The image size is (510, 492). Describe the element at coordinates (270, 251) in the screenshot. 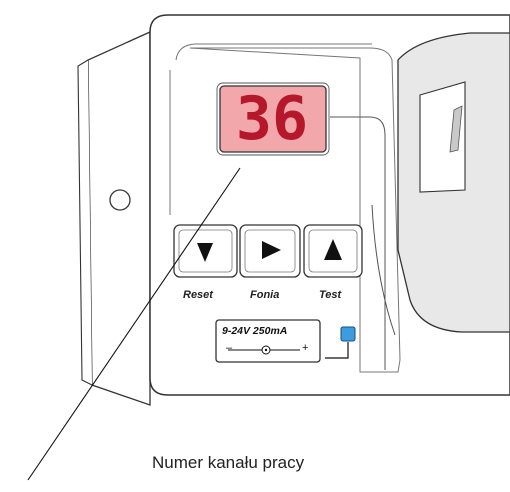

I see `button-fonia-frame` at that location.